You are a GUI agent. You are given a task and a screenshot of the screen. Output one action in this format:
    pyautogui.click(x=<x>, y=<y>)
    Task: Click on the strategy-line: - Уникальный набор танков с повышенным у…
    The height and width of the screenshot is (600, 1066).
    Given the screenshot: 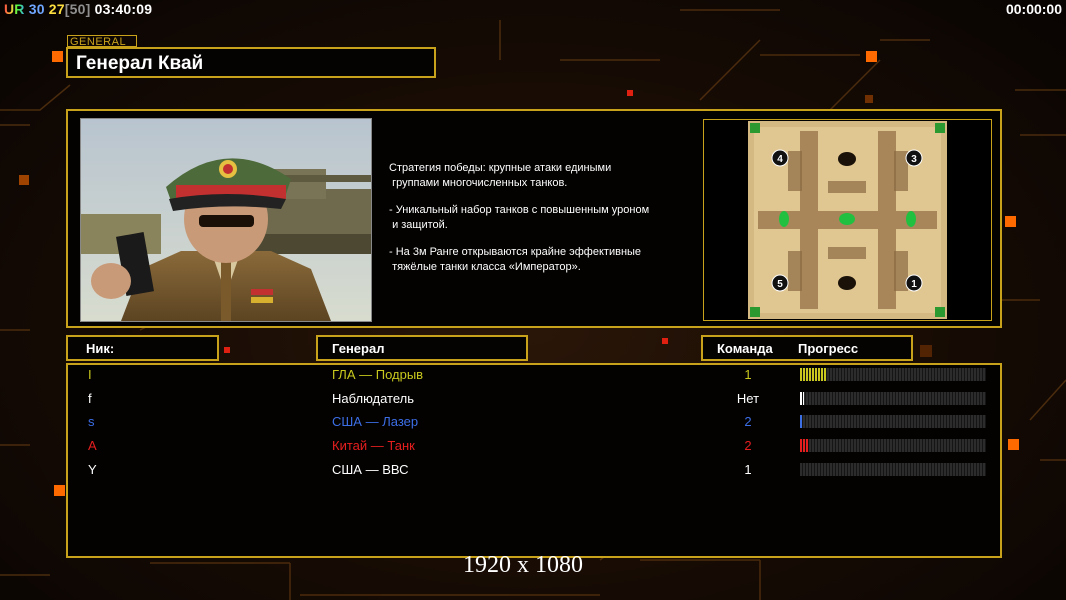 What is the action you would take?
    pyautogui.click(x=519, y=217)
    